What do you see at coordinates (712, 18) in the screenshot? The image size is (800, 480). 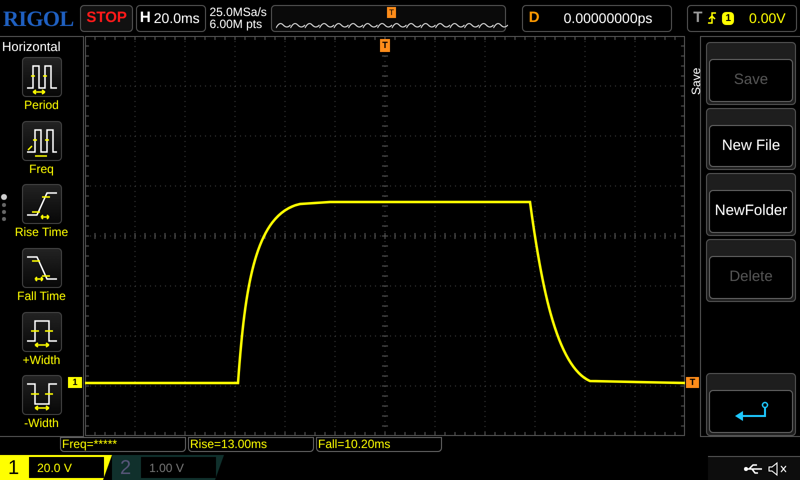 I see `rising-edge-icon` at bounding box center [712, 18].